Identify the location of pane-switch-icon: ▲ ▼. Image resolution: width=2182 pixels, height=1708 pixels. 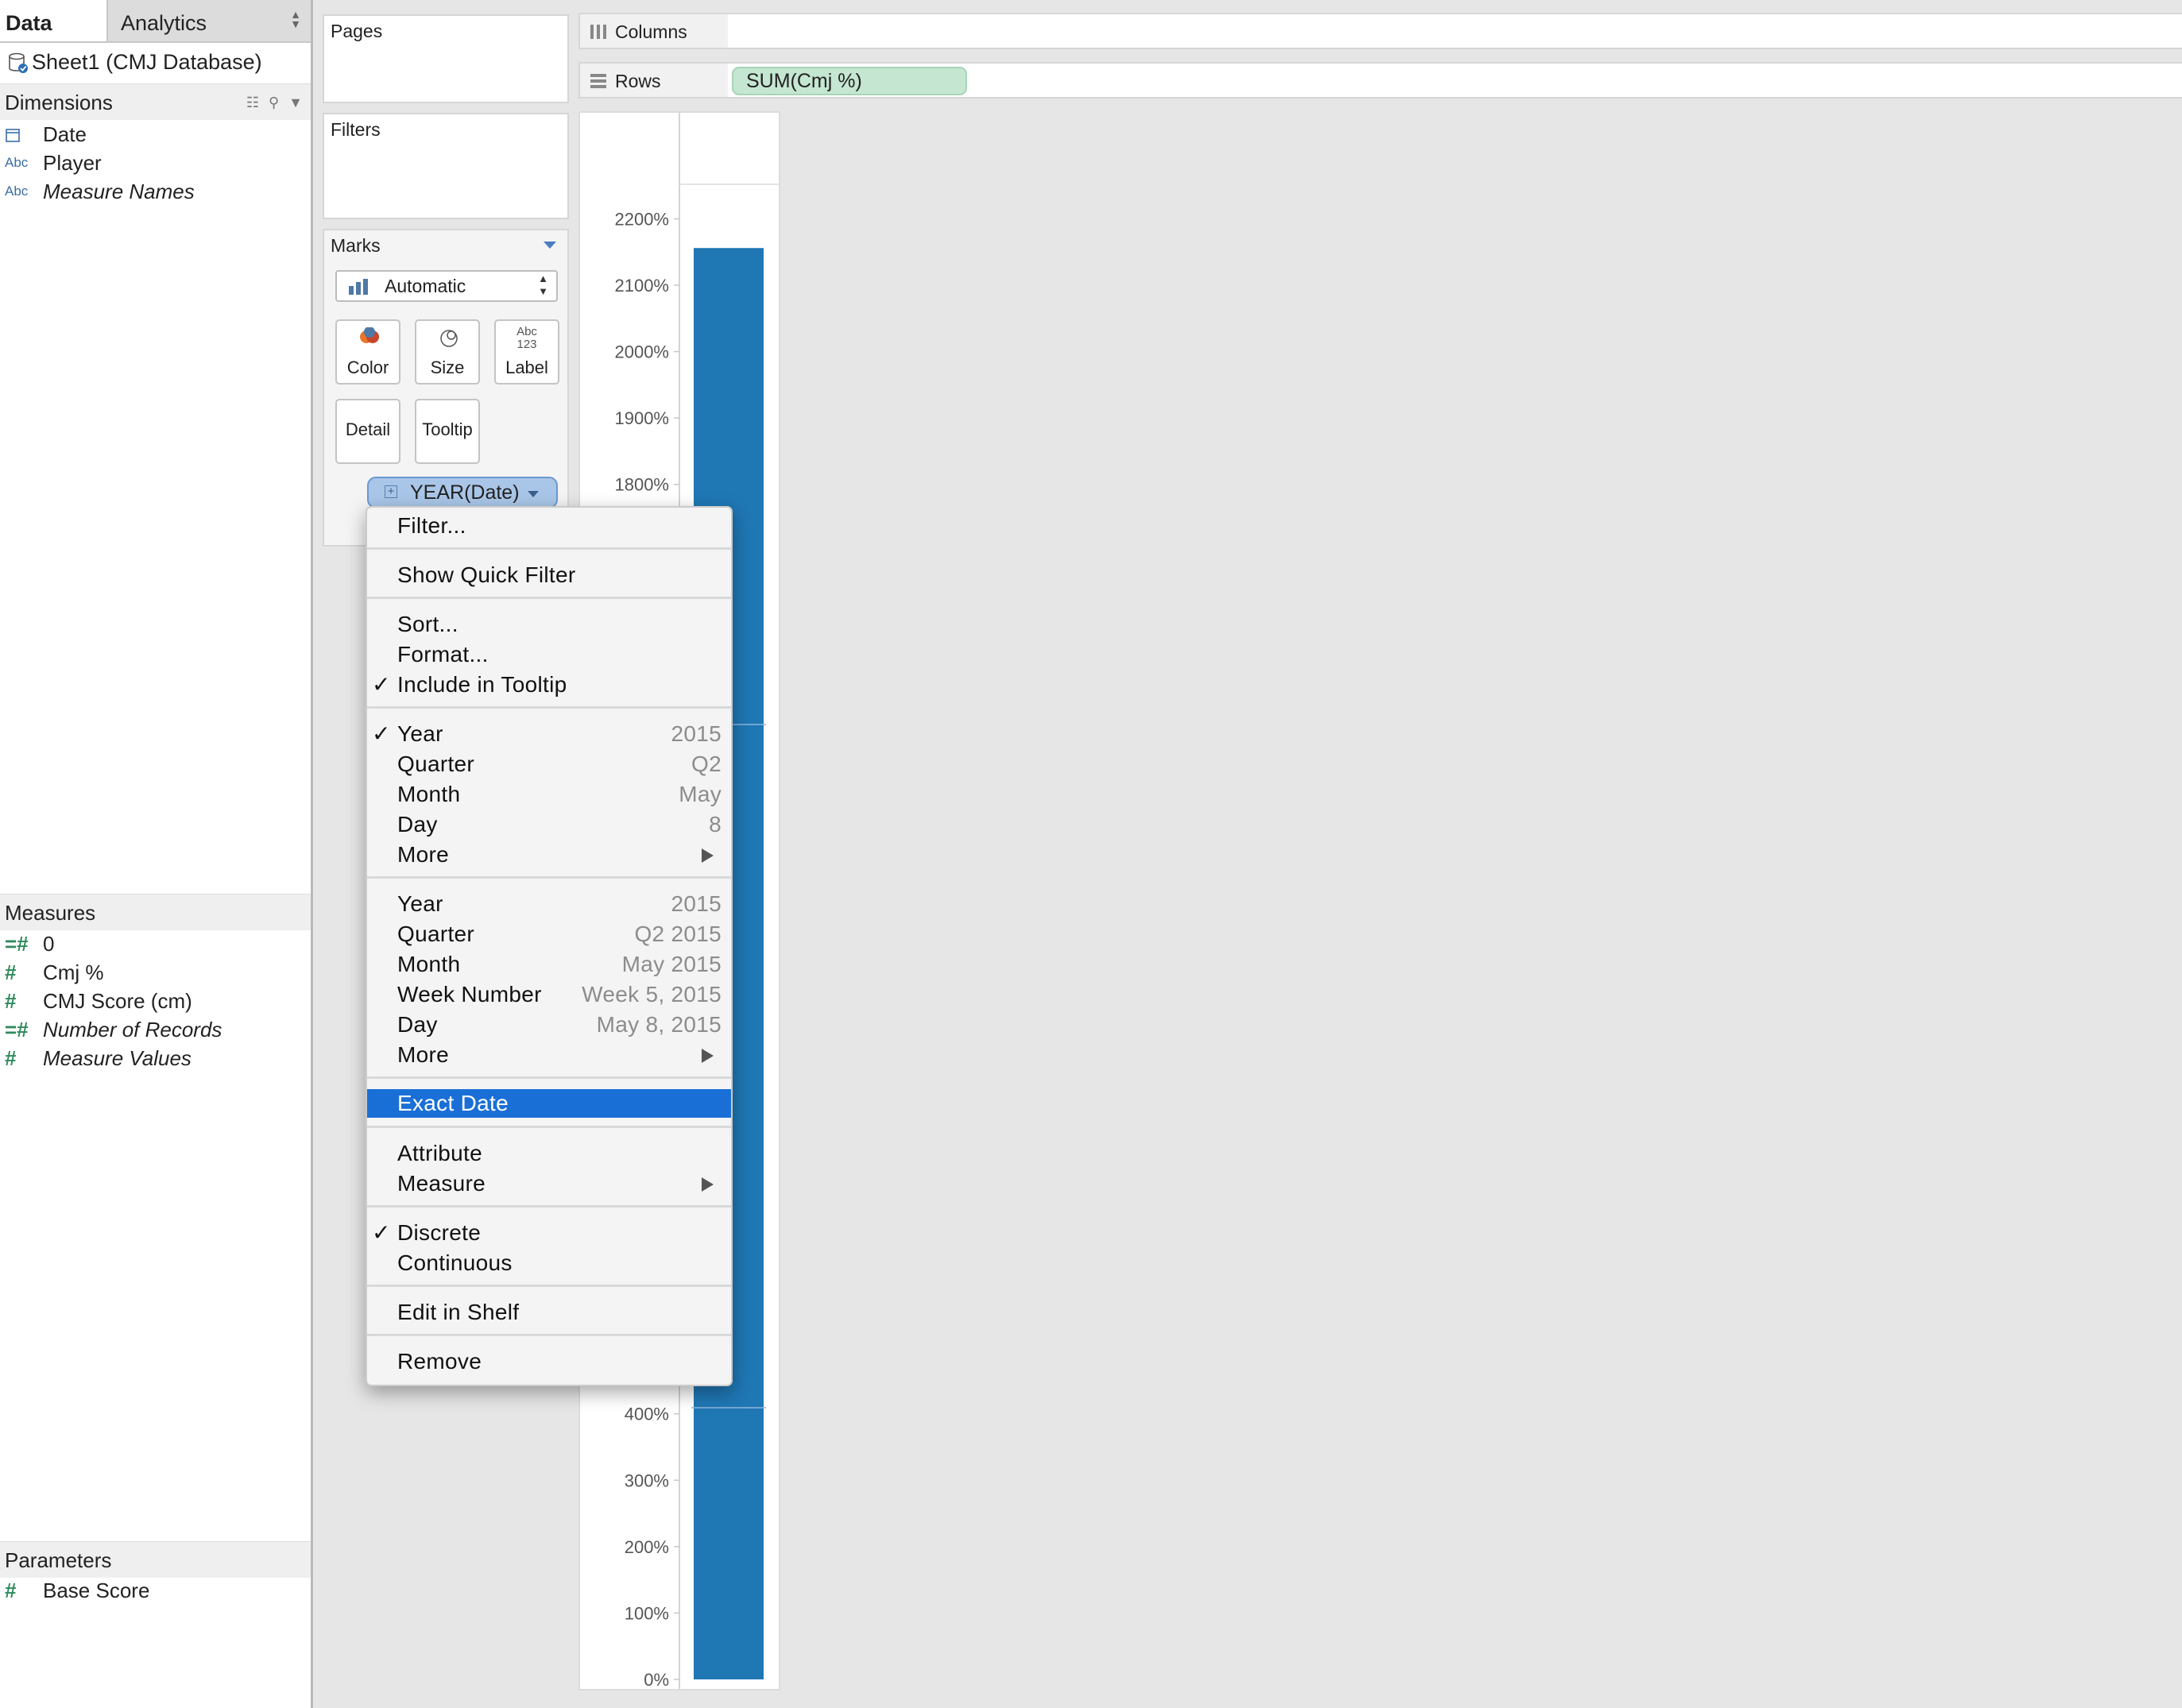
(295, 19).